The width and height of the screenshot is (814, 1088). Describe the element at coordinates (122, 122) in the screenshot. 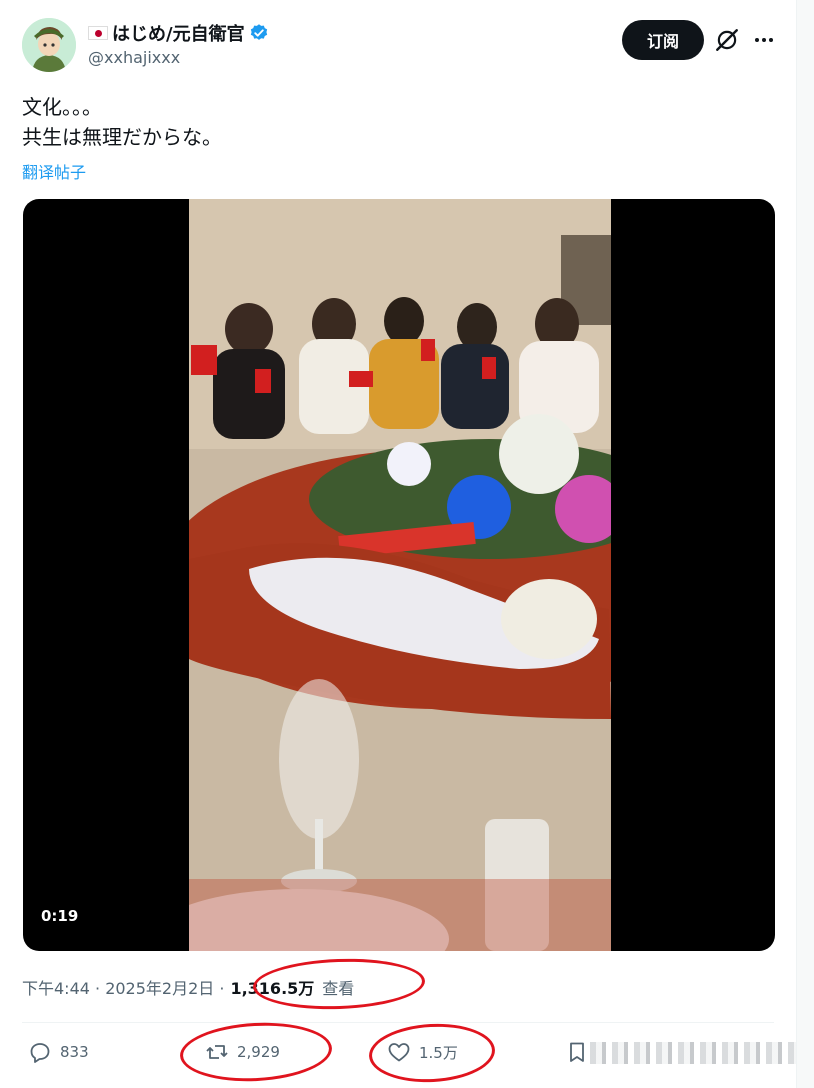

I see `post-text: 文化。。。 共生は無理だからな。` at that location.